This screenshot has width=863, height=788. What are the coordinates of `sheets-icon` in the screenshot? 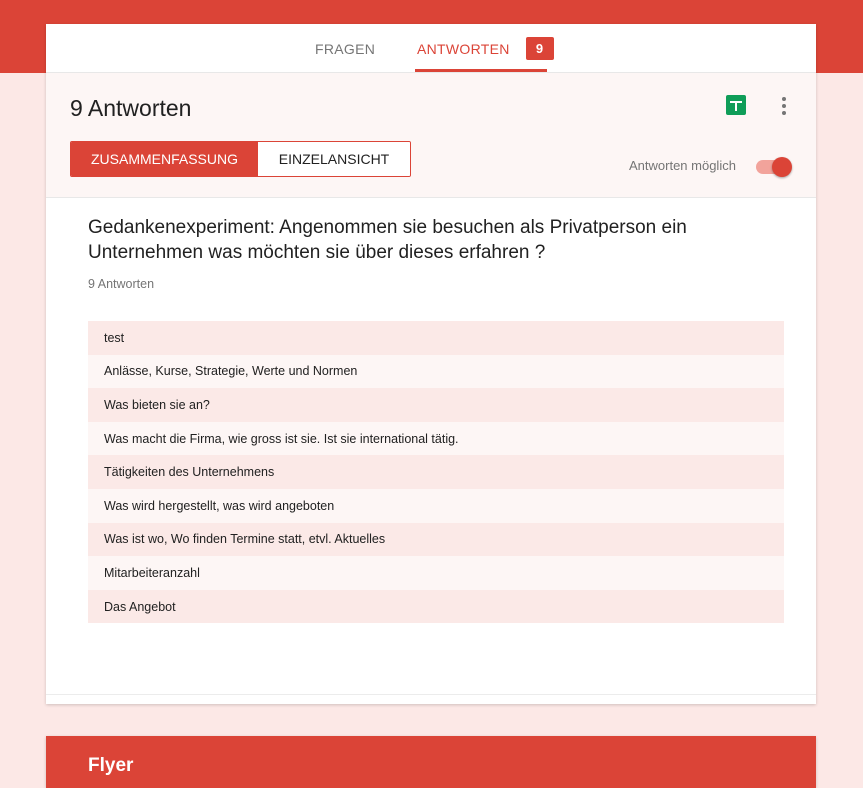 It's located at (736, 105).